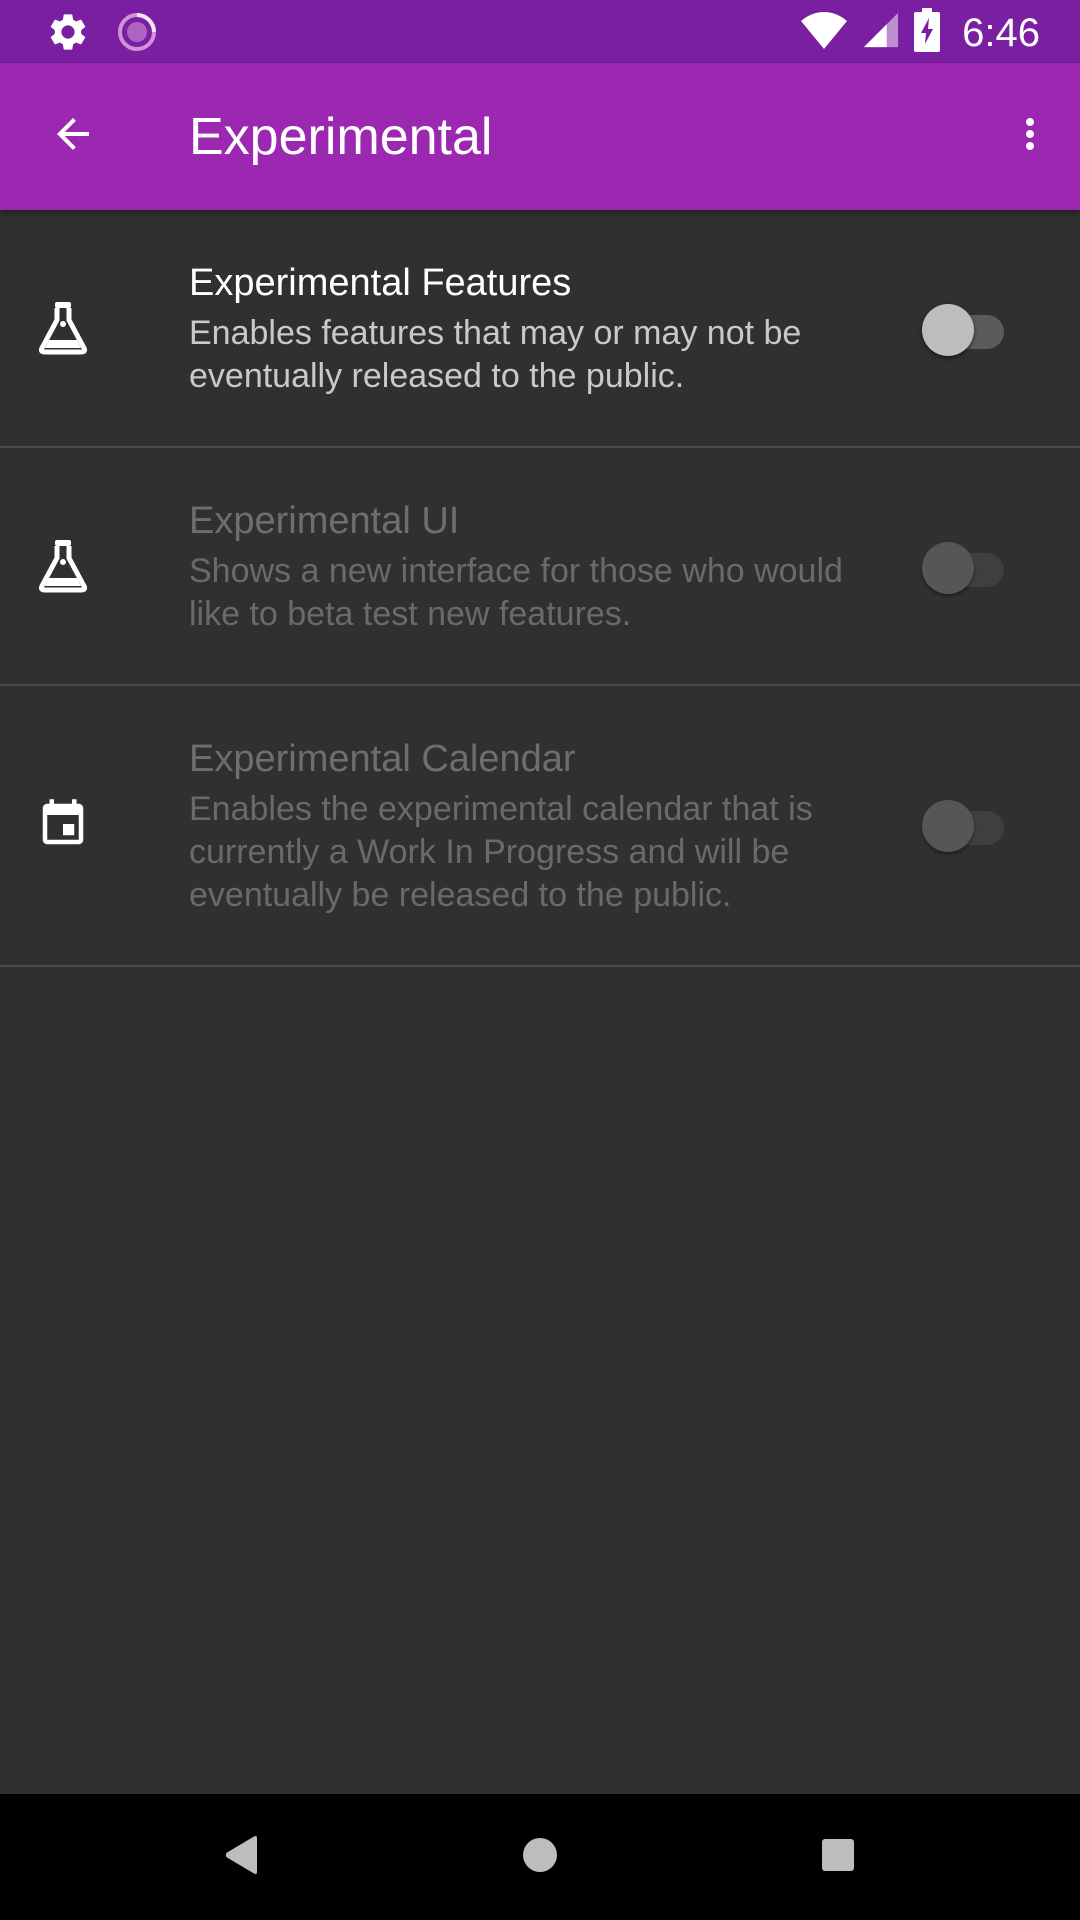 This screenshot has height=1920, width=1080. Describe the element at coordinates (63, 823) in the screenshot. I see `calendar-icon` at that location.